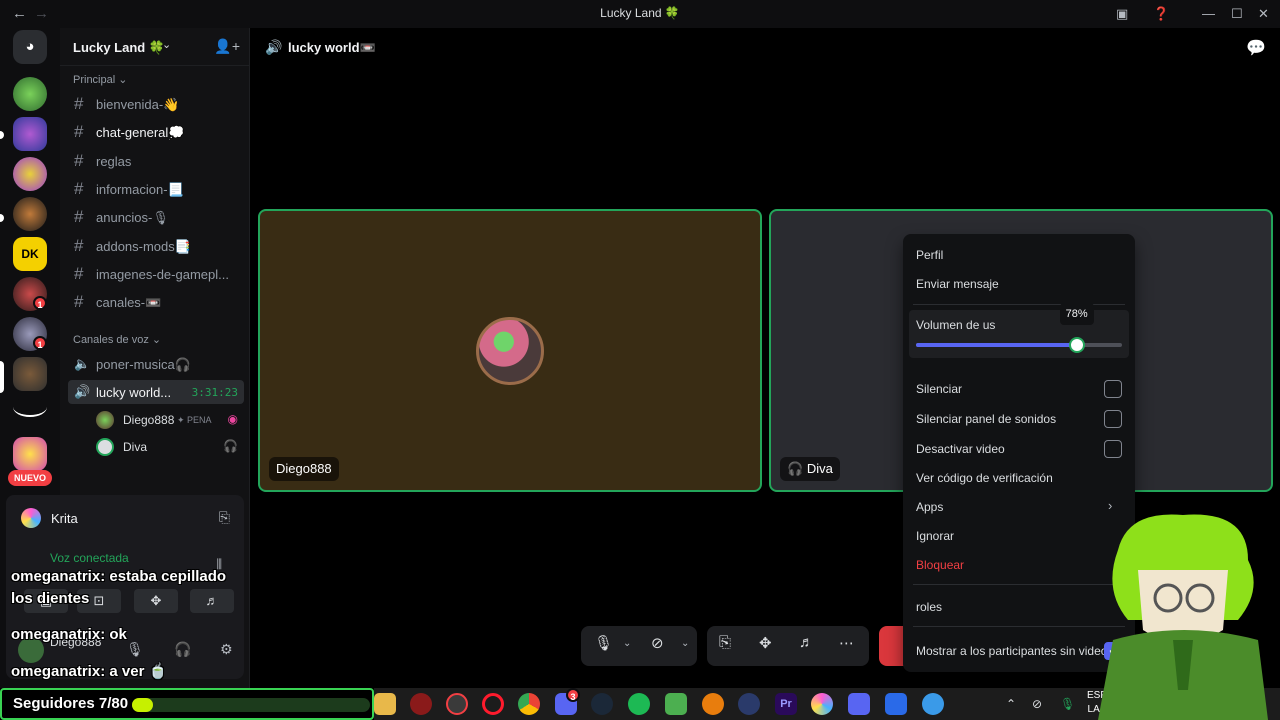  I want to click on category-principal: Principal ⌄, so click(100, 79).